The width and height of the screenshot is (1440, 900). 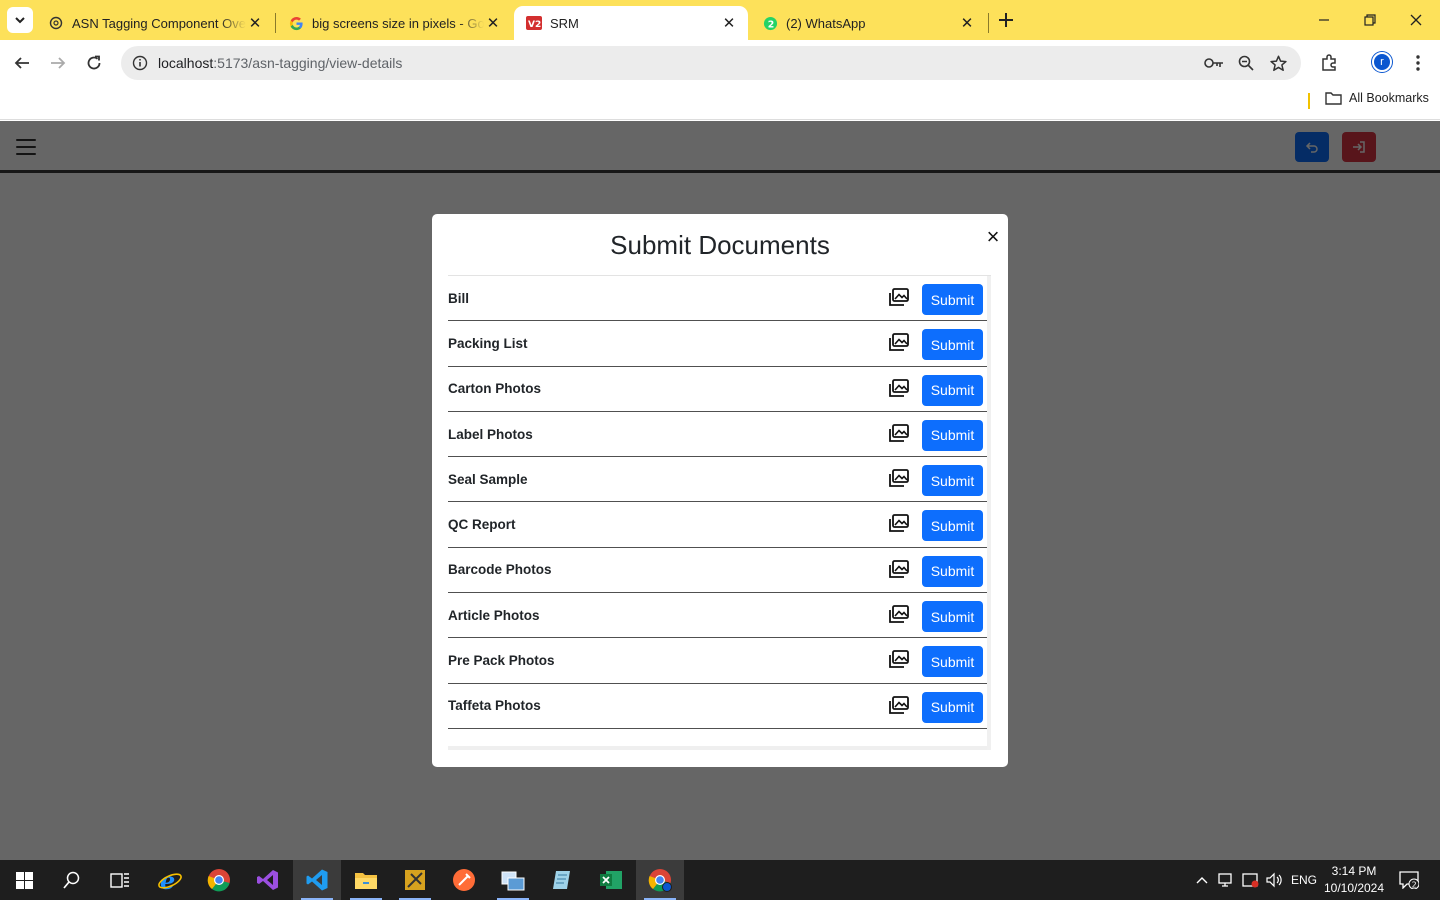 I want to click on minimize-window-button, so click(x=1324, y=20).